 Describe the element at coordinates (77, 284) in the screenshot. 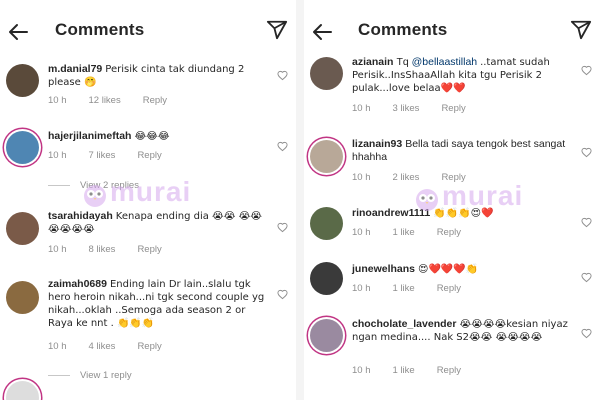

I see `comment-username: zaimah0689` at that location.